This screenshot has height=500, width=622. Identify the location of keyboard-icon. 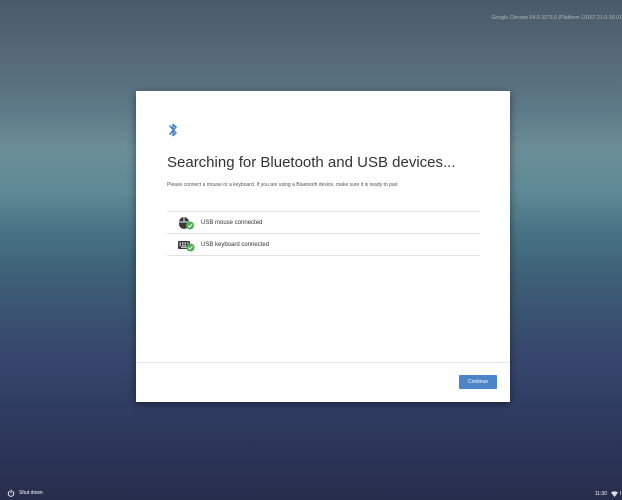
(186, 245).